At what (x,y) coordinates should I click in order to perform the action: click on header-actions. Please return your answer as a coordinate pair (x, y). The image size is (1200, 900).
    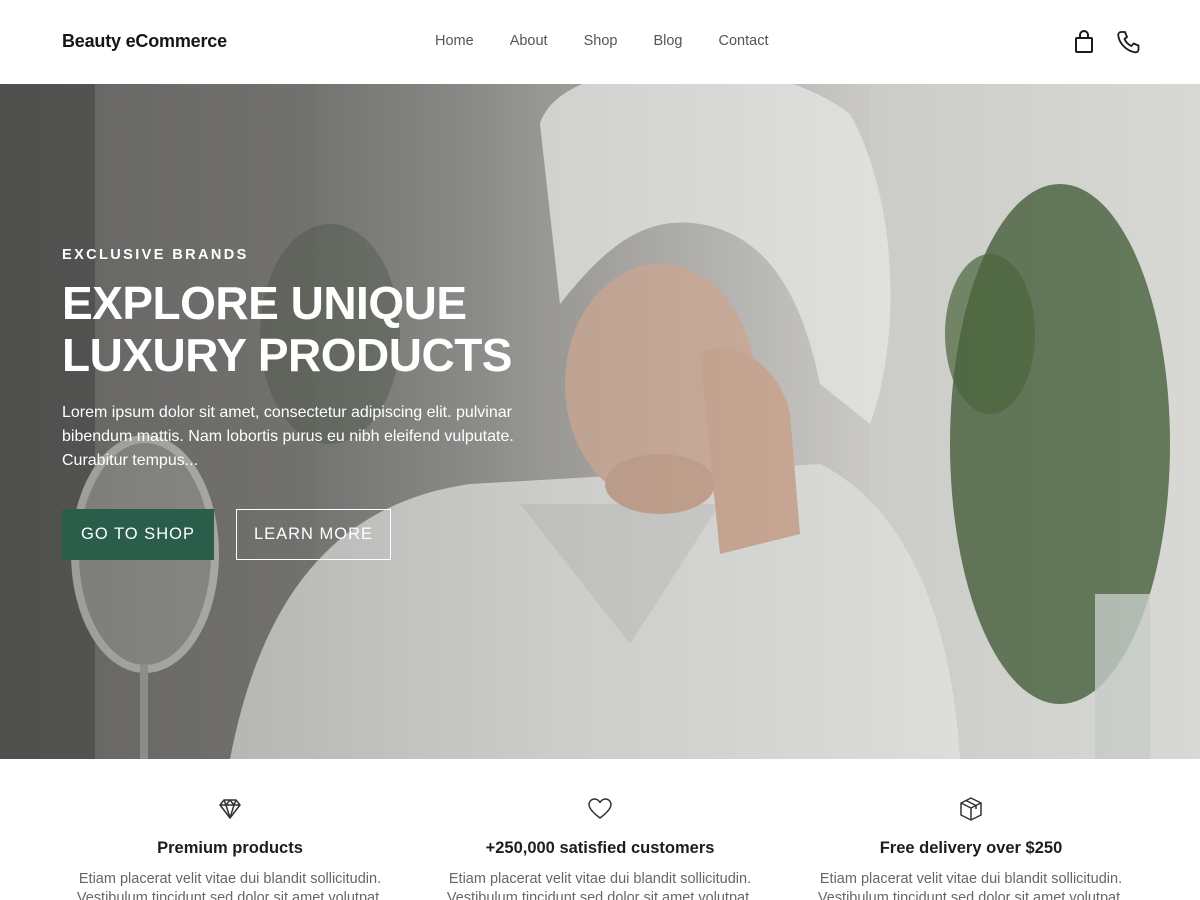
    Looking at the image, I should click on (1106, 42).